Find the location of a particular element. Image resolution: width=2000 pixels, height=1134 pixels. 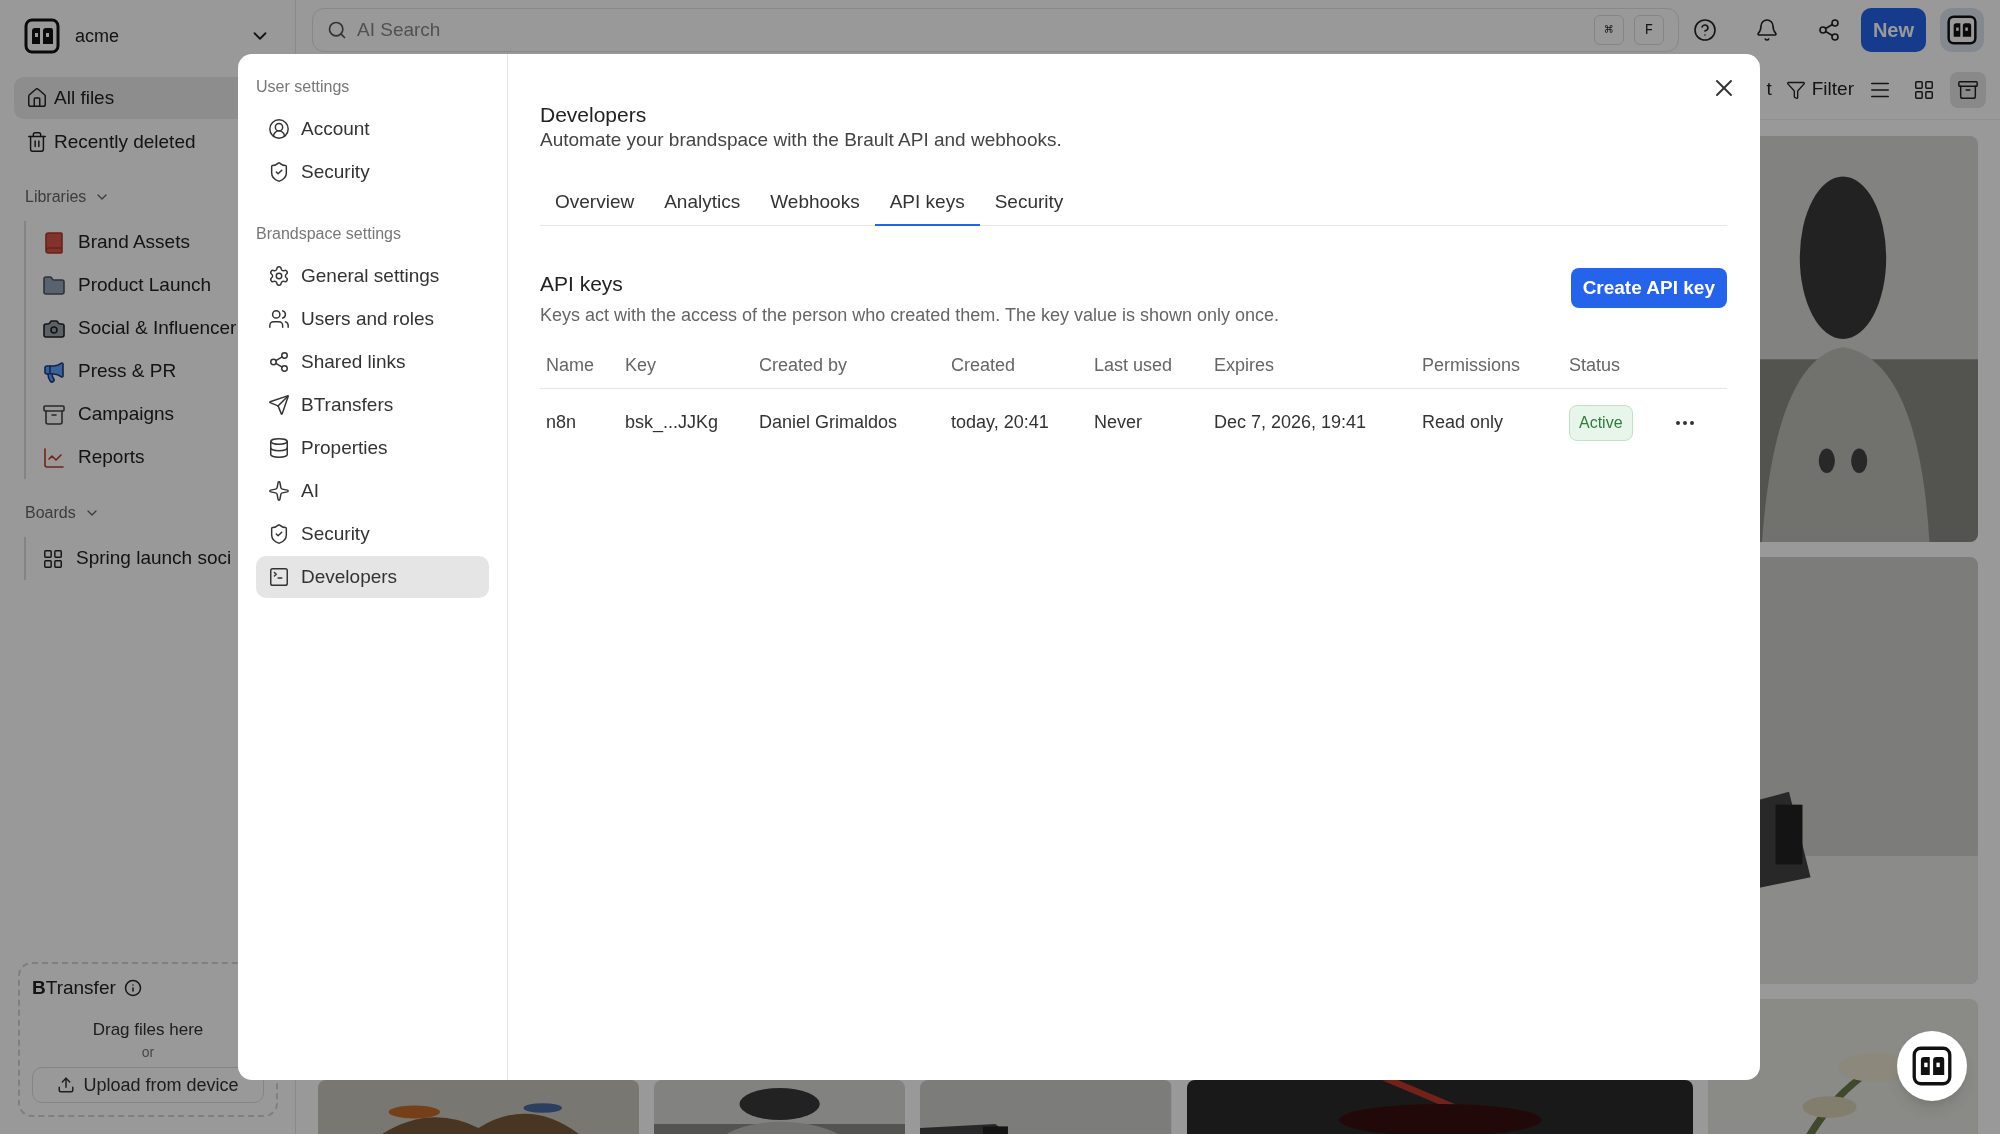

or-text: or is located at coordinates (148, 1052).